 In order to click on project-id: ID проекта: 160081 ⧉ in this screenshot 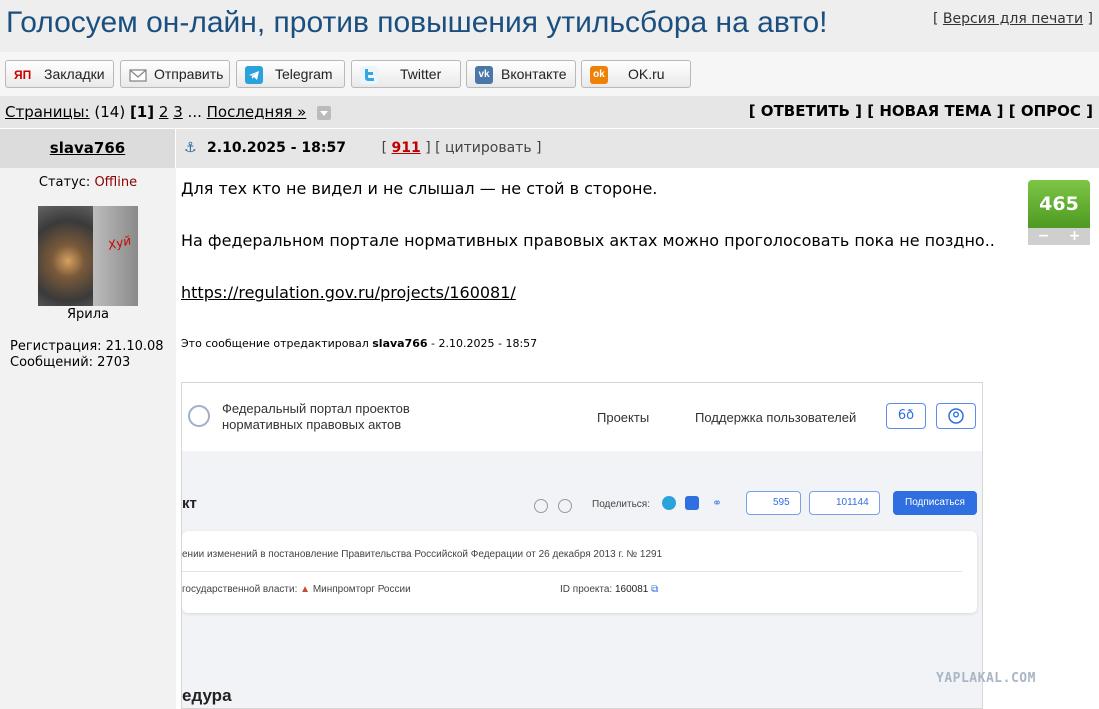, I will do `click(609, 589)`.